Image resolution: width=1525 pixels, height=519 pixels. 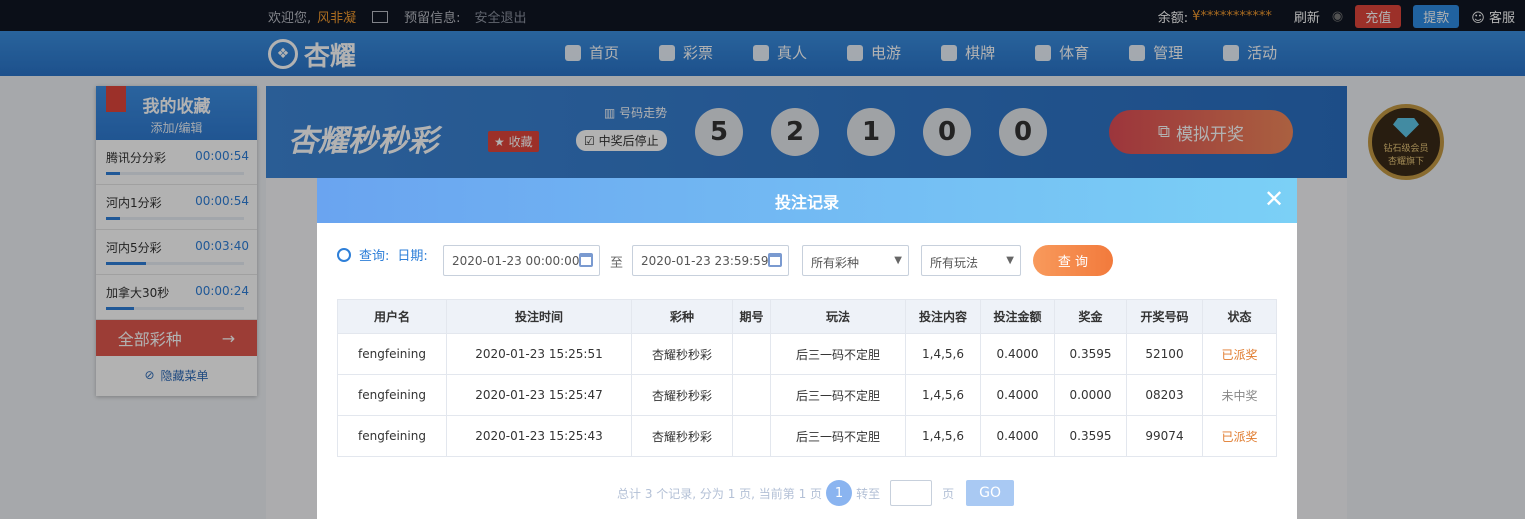 What do you see at coordinates (617, 263) in the screenshot?
I see `date-separator: 至` at bounding box center [617, 263].